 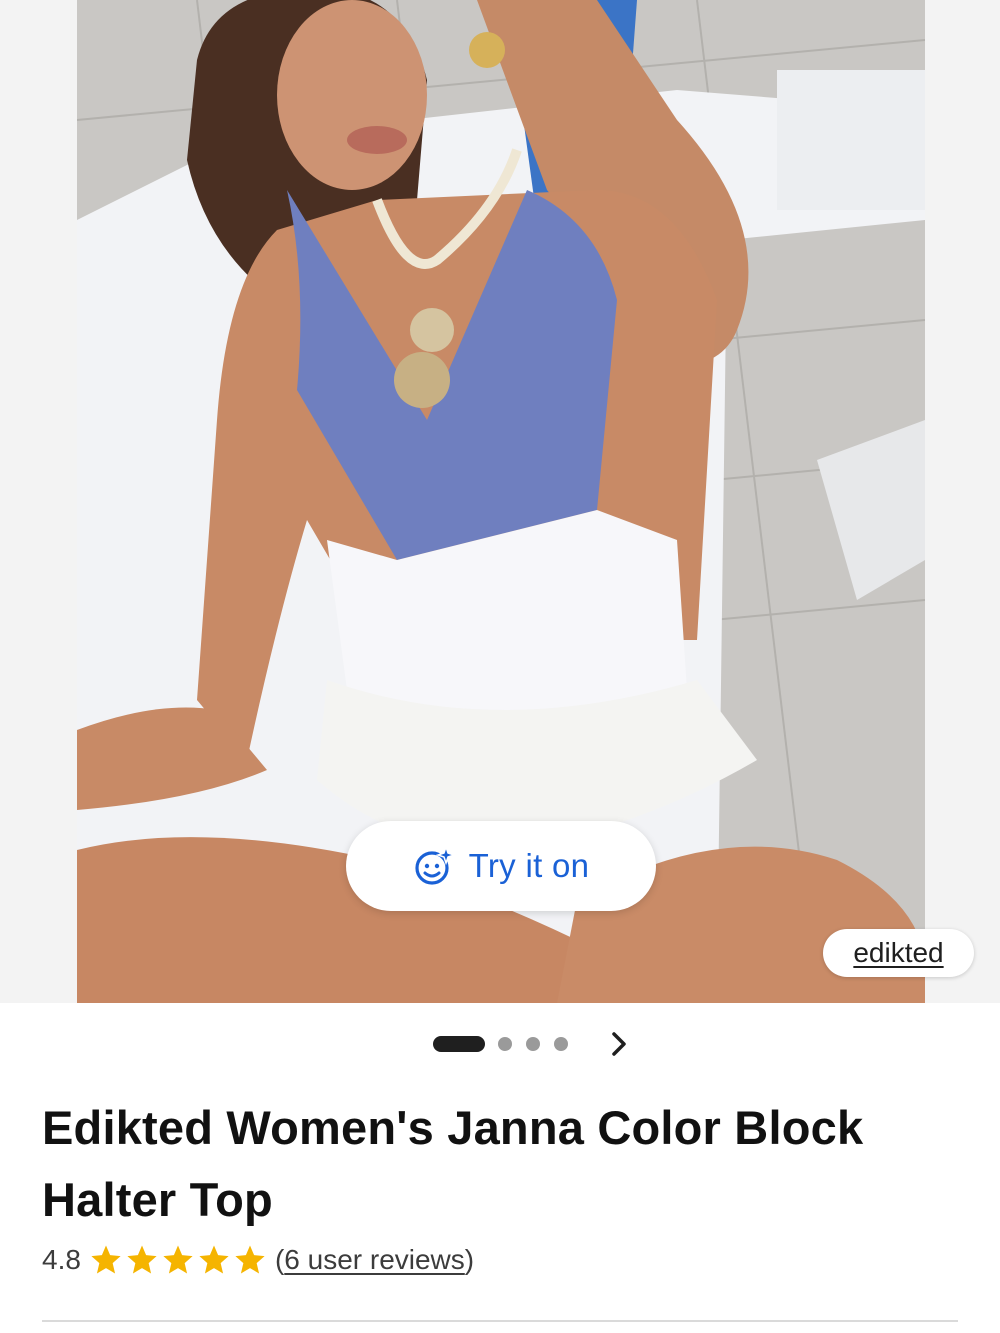 I want to click on try-it-on-button: Try it on, so click(x=501, y=866).